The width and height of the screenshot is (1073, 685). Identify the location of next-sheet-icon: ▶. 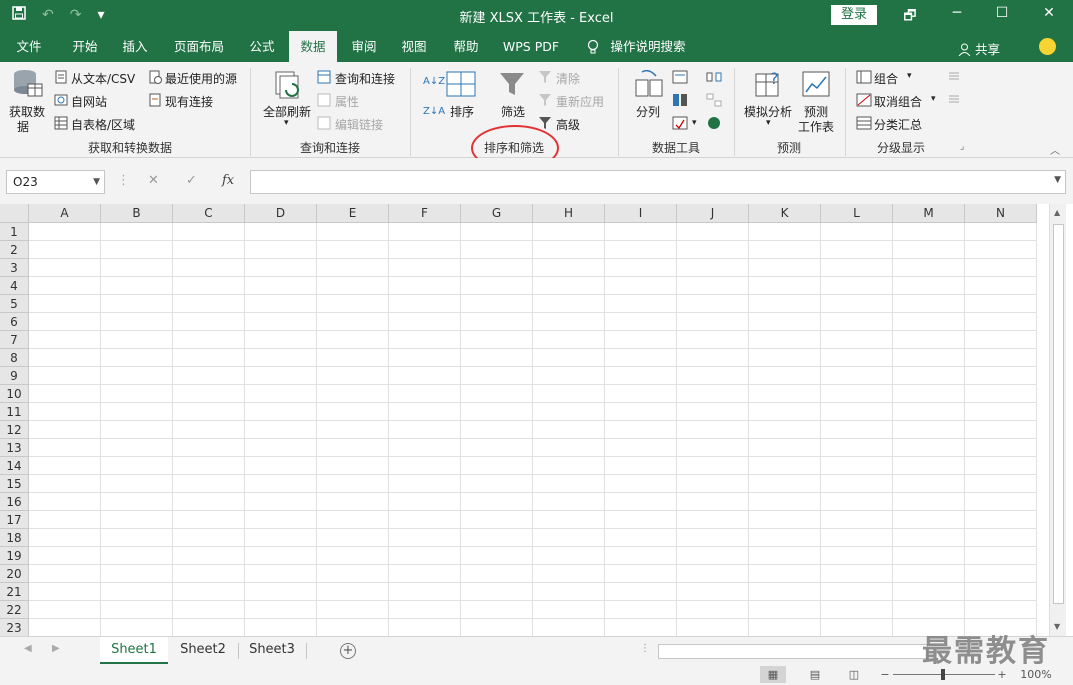
(56, 648).